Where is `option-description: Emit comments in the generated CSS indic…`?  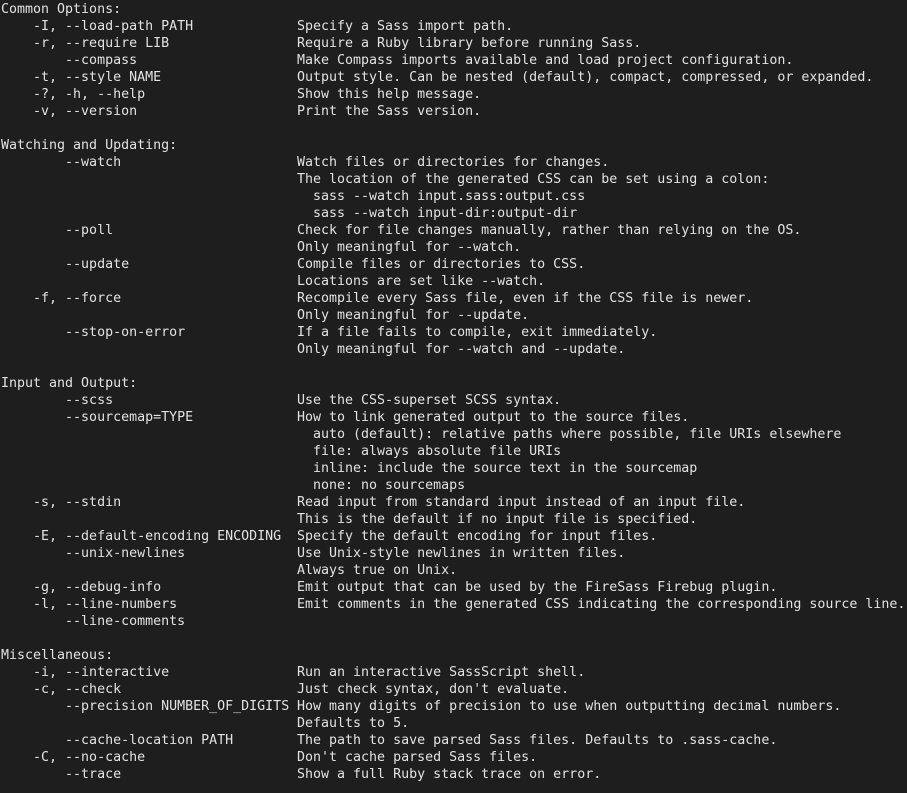 option-description: Emit comments in the generated CSS indic… is located at coordinates (601, 604).